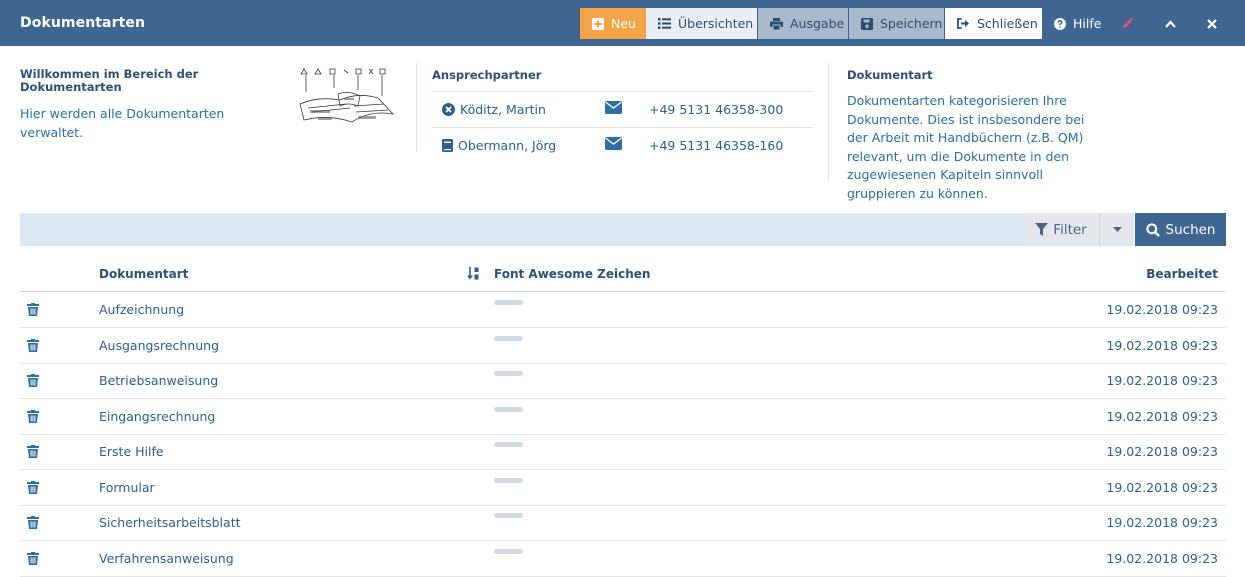  I want to click on contact-name: Obermann, Jörg, so click(499, 145).